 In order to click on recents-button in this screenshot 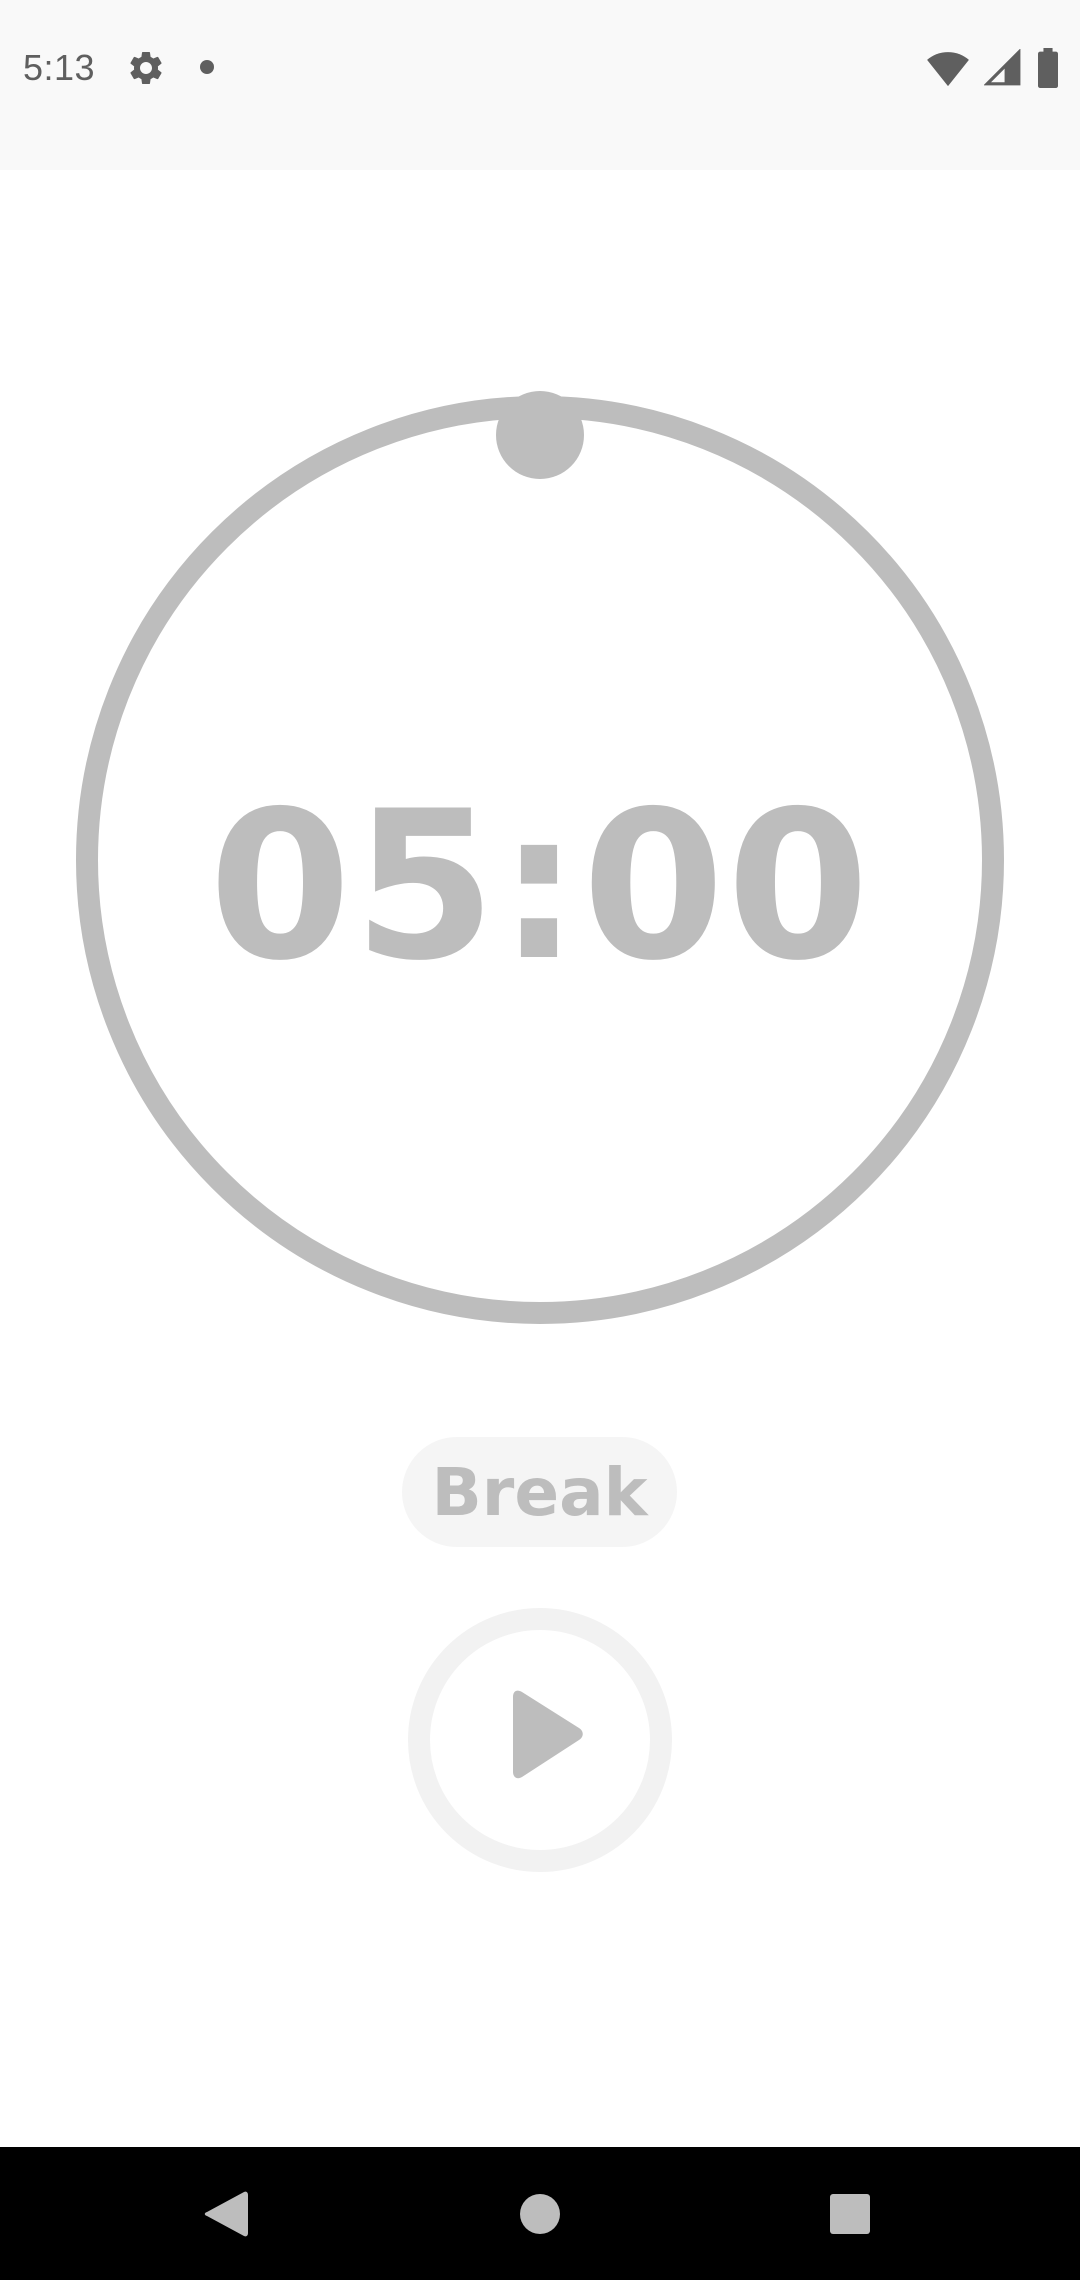, I will do `click(850, 2213)`.